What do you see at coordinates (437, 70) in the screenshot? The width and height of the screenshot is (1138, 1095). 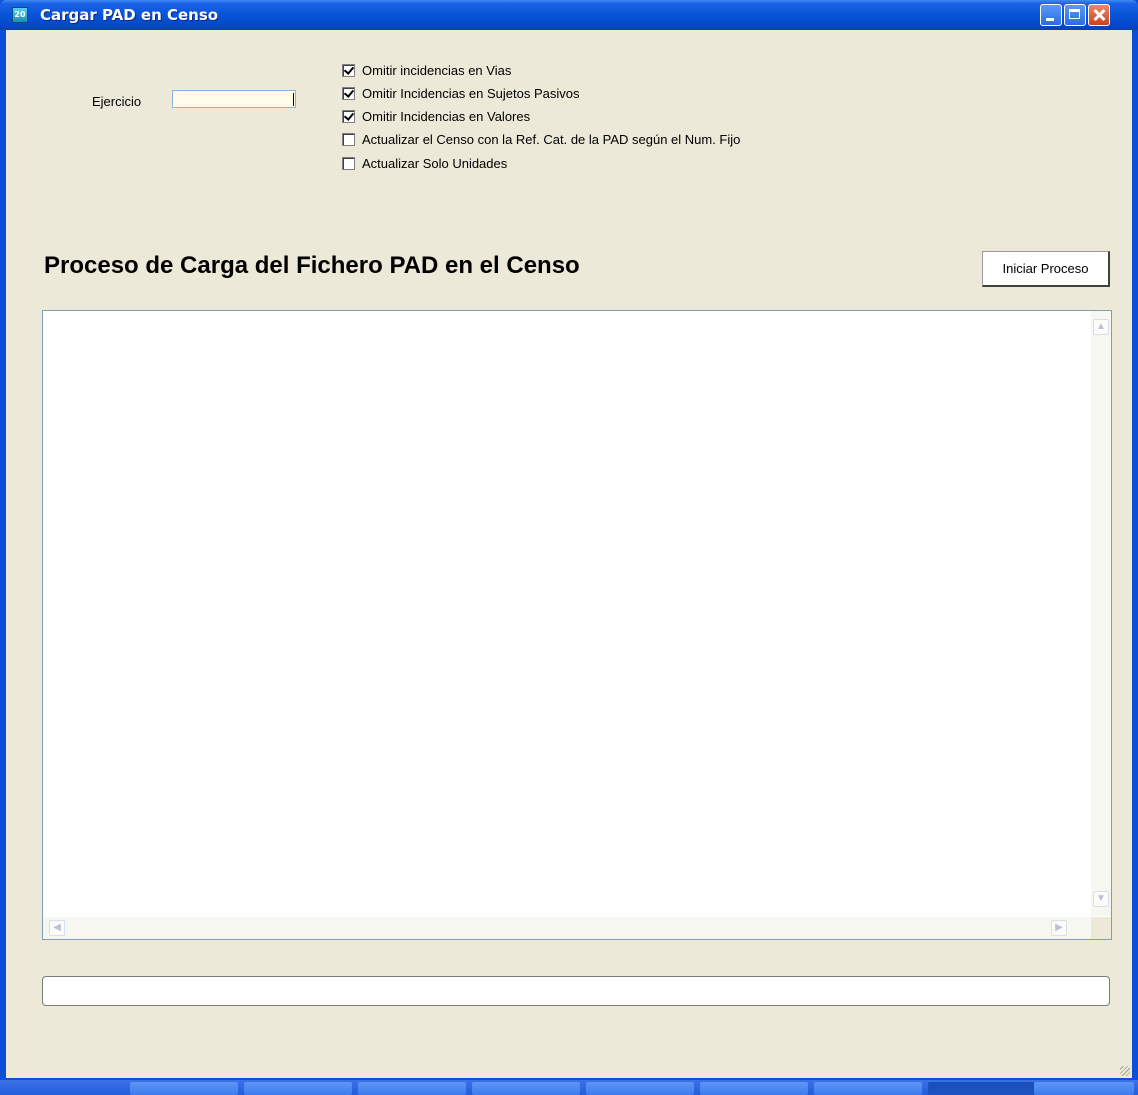 I see `option-label: Omitir incidencias en Vias` at bounding box center [437, 70].